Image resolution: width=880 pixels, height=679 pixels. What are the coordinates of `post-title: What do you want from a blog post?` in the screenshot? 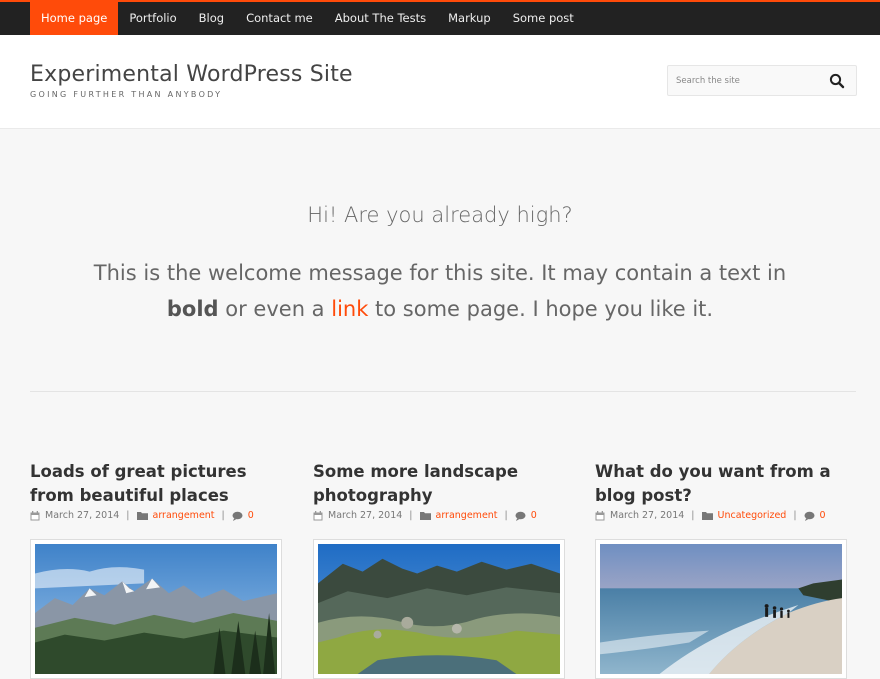 It's located at (725, 484).